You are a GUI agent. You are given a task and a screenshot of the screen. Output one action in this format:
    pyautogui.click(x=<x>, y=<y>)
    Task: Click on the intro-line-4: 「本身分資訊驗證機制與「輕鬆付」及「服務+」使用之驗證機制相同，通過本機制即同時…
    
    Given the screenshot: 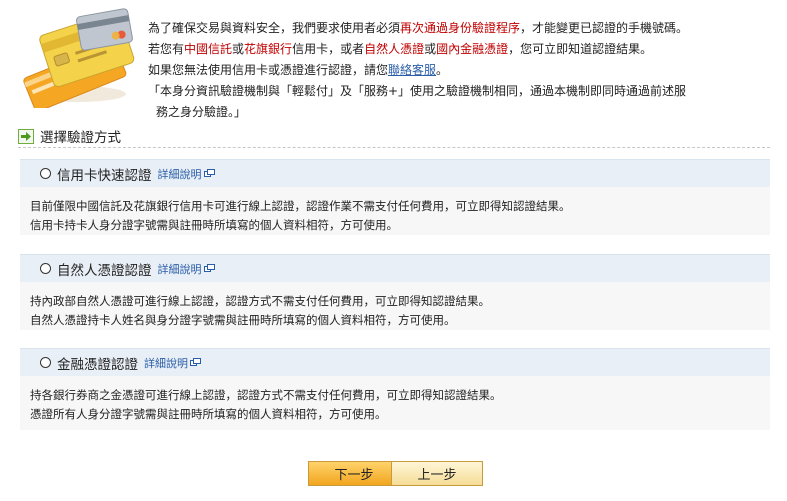 What is the action you would take?
    pyautogui.click(x=417, y=91)
    